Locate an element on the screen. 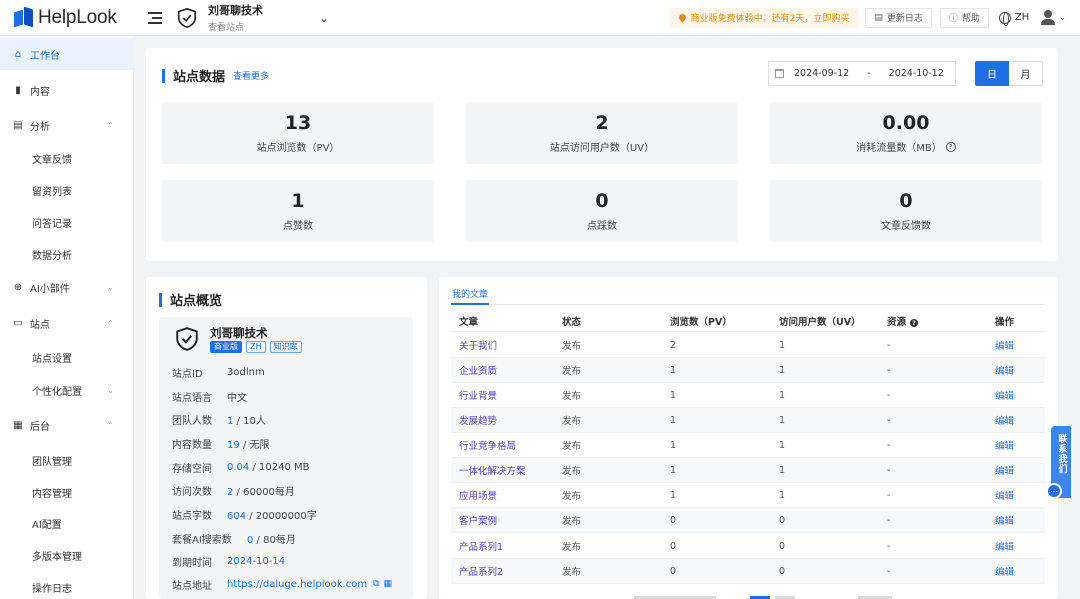 This screenshot has height=599, width=1080. site-name: 刘哥聊技术 is located at coordinates (235, 10).